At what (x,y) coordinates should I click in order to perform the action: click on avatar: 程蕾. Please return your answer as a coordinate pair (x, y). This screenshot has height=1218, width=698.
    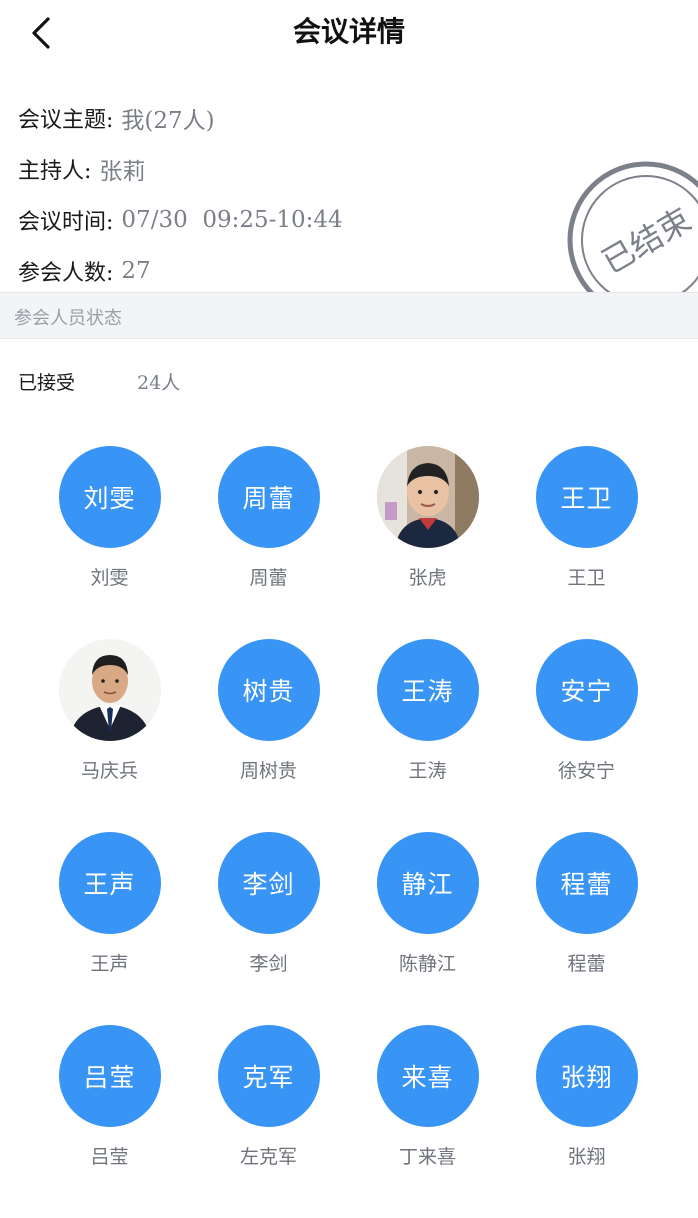
    Looking at the image, I should click on (586, 883).